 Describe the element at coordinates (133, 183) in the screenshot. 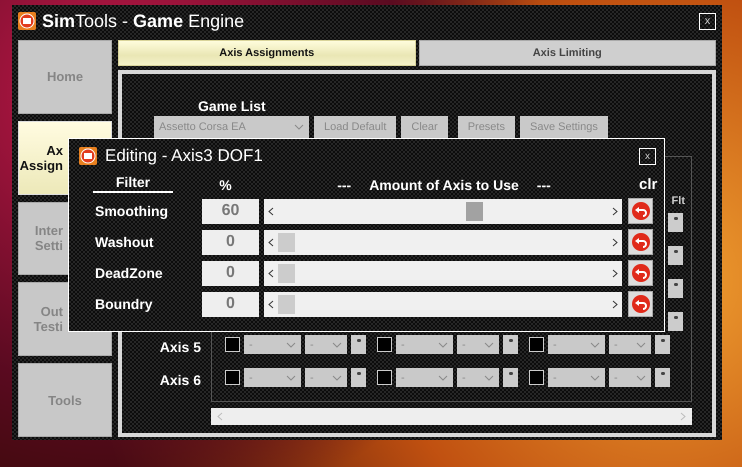

I see `column-header: Filter` at that location.